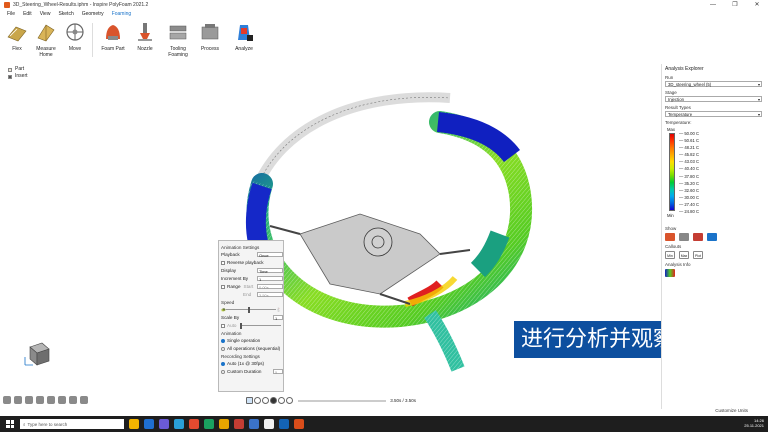 This screenshot has width=768, height=432. Describe the element at coordinates (670, 237) in the screenshot. I see `show-part-icon` at that location.